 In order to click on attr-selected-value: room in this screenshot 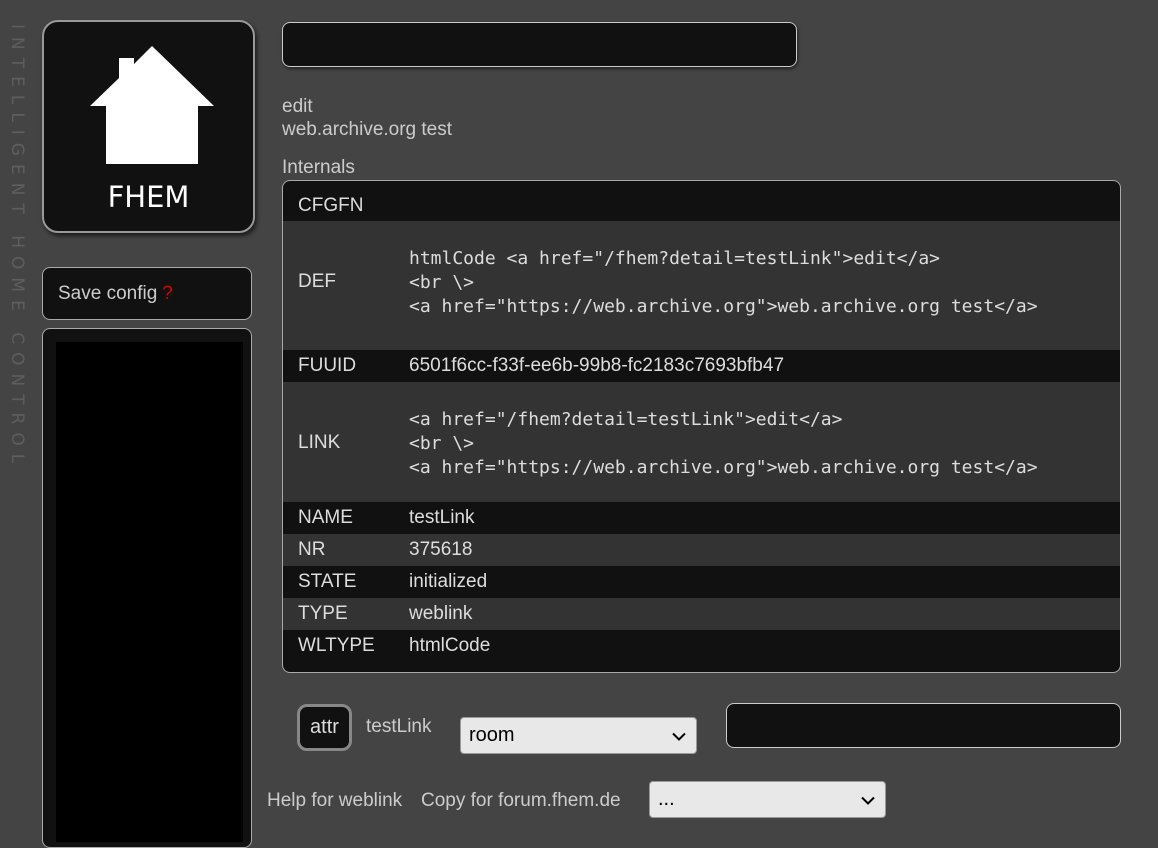, I will do `click(492, 735)`.